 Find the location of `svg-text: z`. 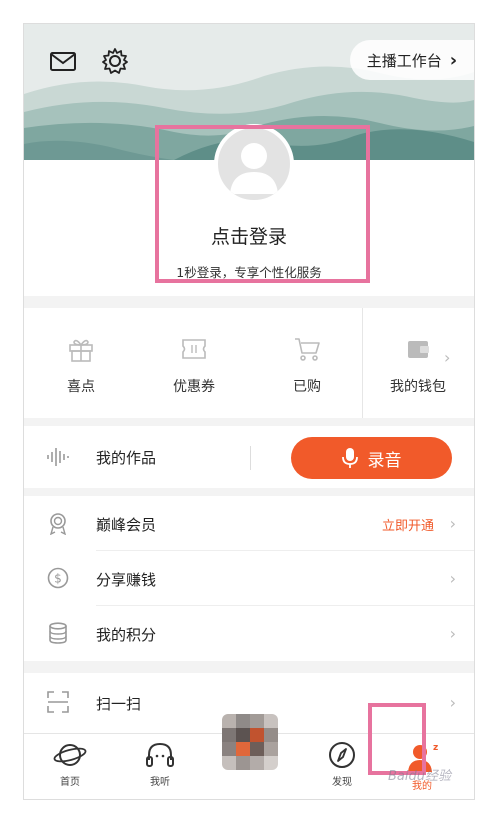

svg-text: z is located at coordinates (435, 748).